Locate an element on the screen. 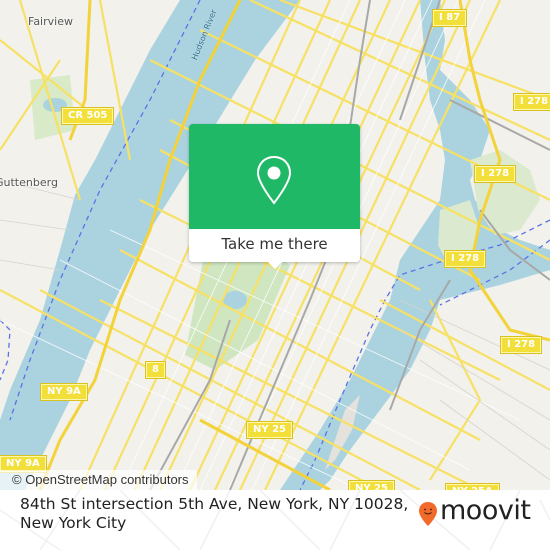 The width and height of the screenshot is (550, 550). route-shield-ny9a: NY 9A is located at coordinates (64, 392).